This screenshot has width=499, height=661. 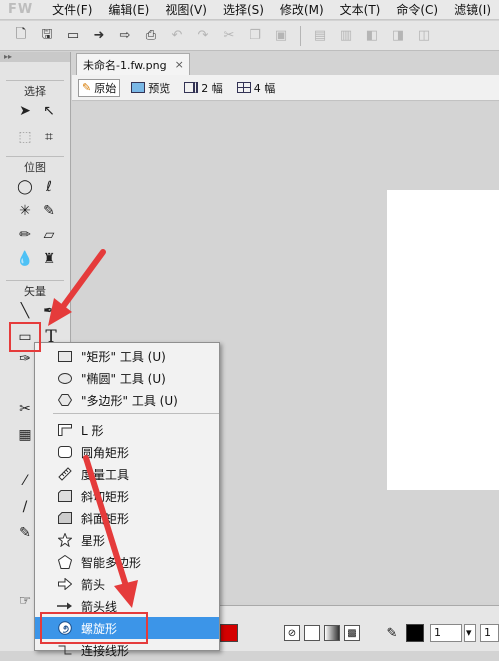 What do you see at coordinates (25, 337) in the screenshot?
I see `highlight-rectangle-tool` at bounding box center [25, 337].